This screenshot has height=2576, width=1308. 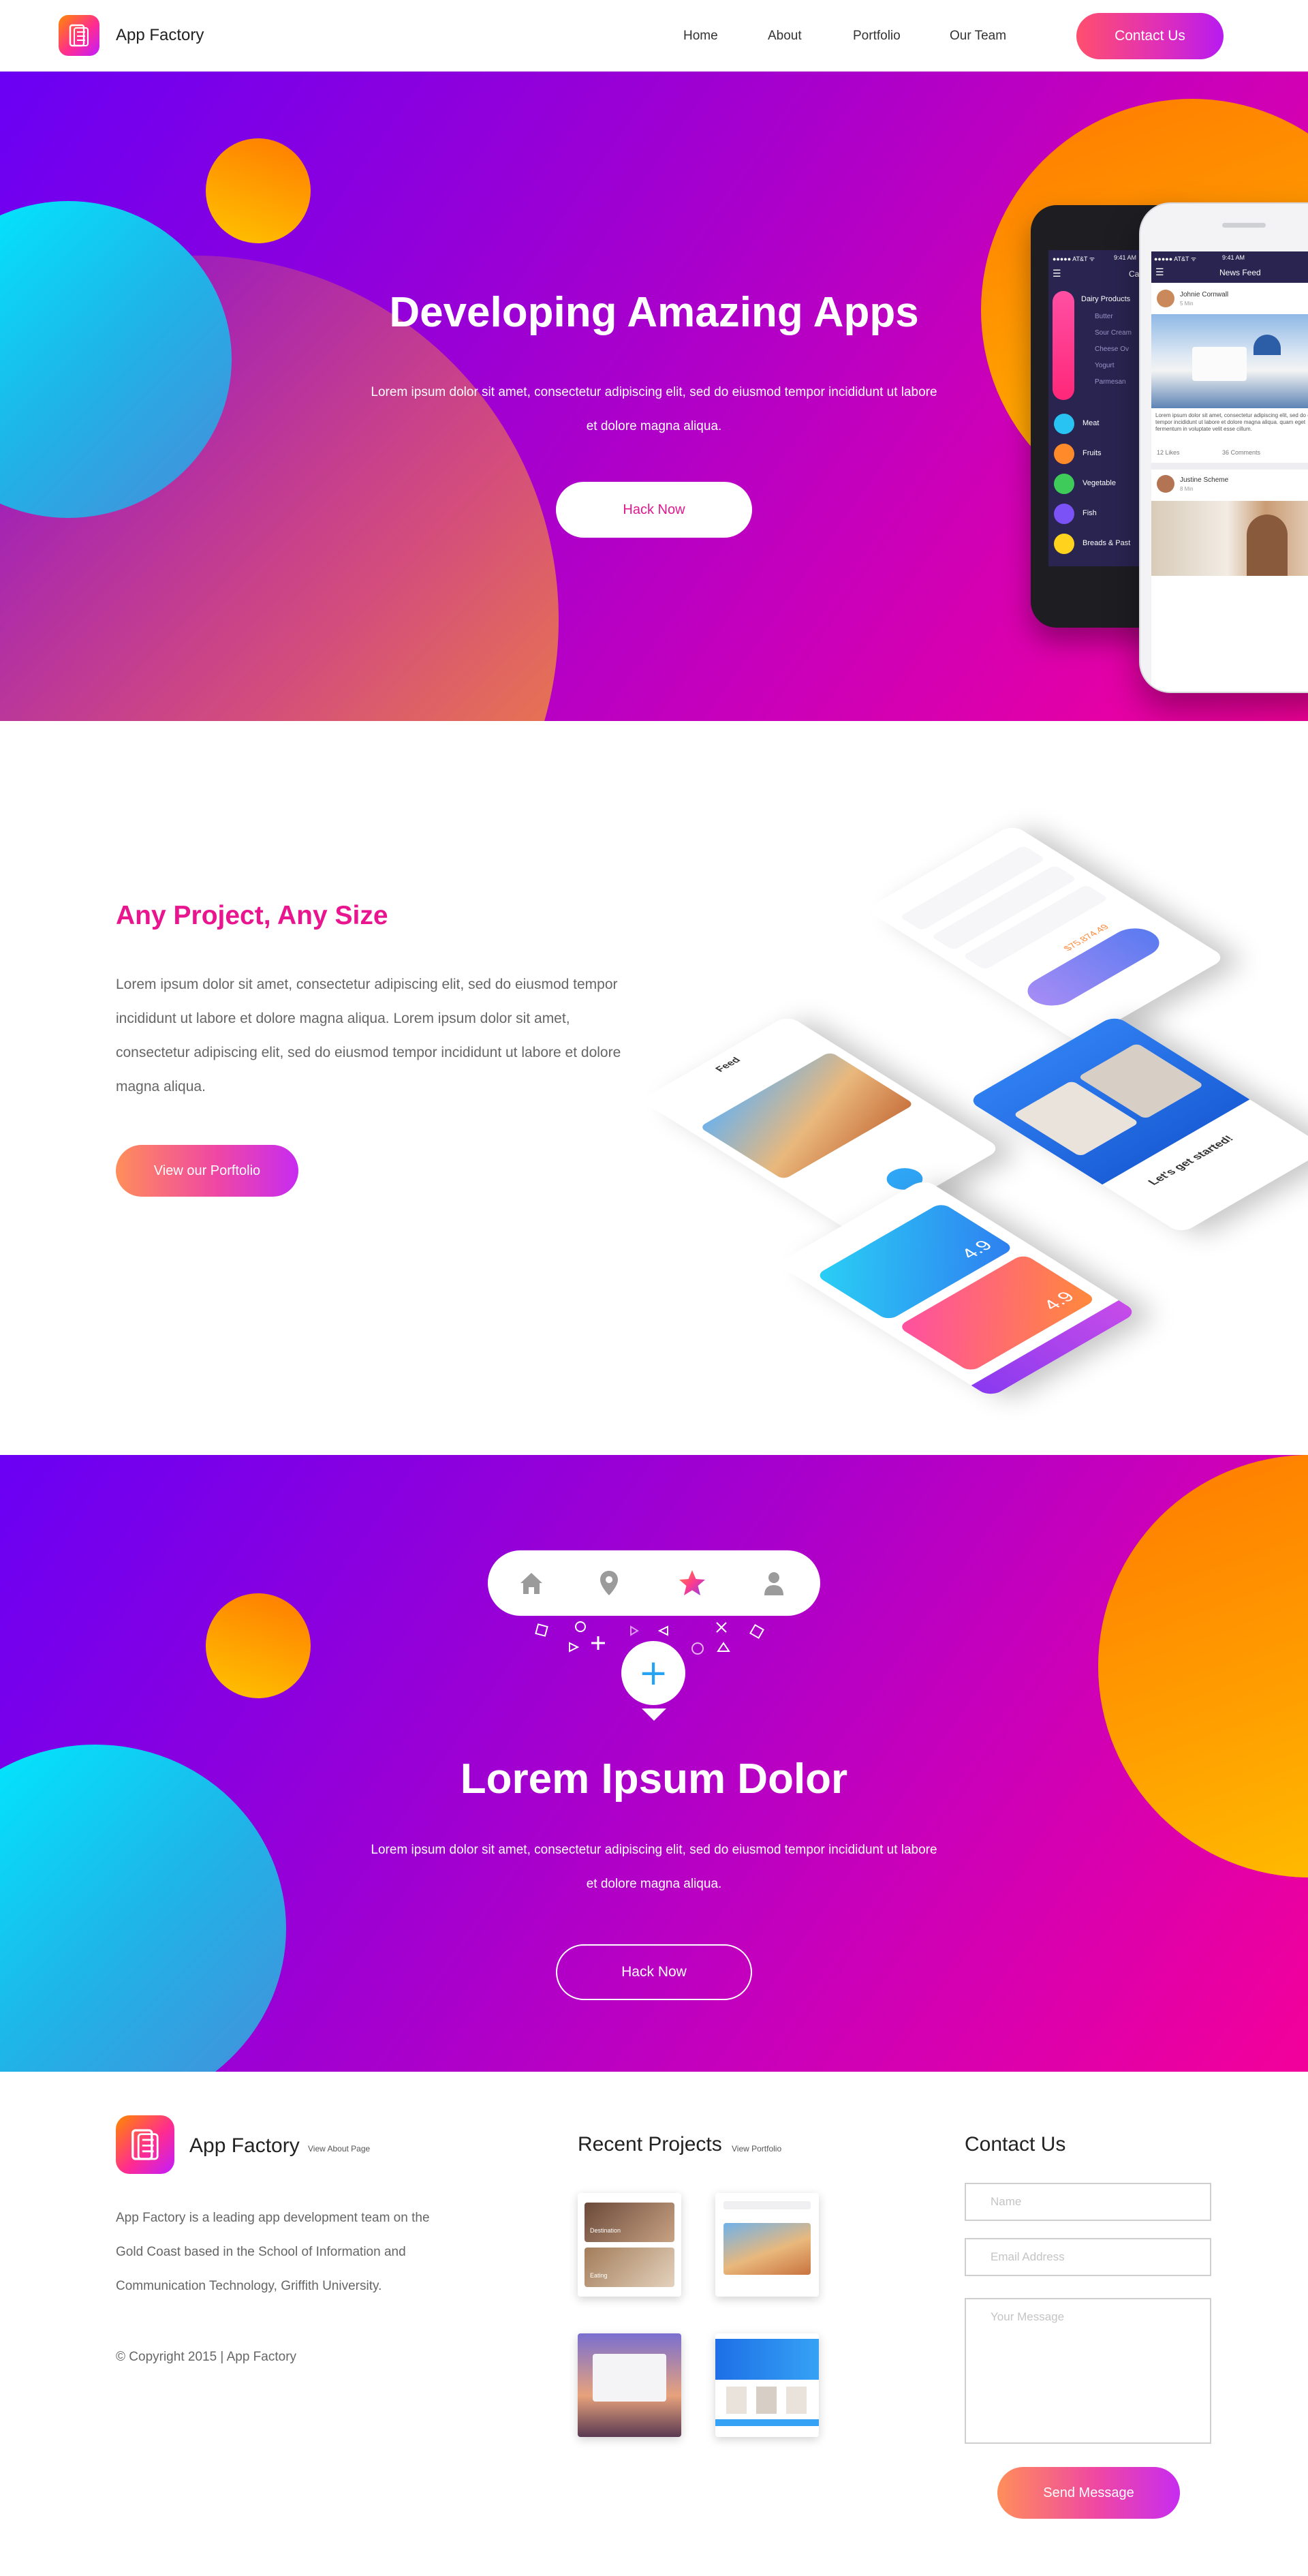 What do you see at coordinates (1015, 2144) in the screenshot?
I see `contact-title: Contact Us` at bounding box center [1015, 2144].